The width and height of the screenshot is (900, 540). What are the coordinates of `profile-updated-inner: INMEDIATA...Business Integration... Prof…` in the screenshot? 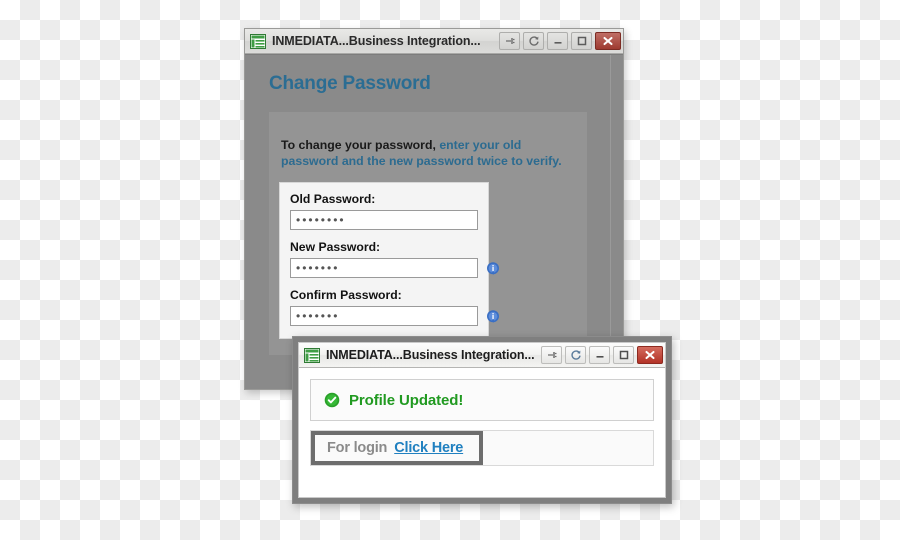 It's located at (482, 420).